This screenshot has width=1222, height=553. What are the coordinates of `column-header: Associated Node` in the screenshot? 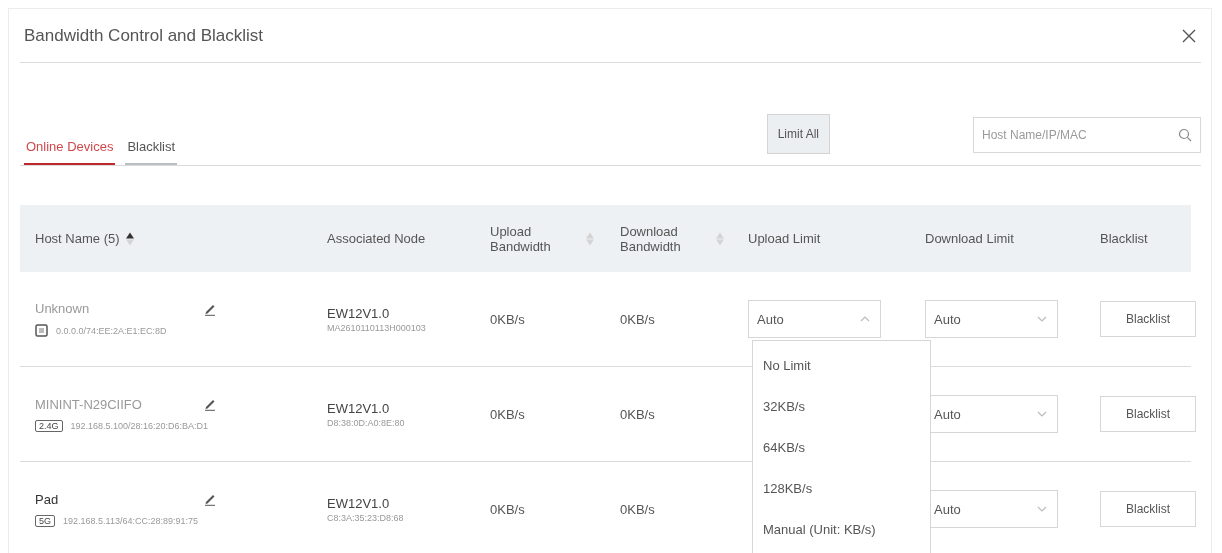 It's located at (376, 238).